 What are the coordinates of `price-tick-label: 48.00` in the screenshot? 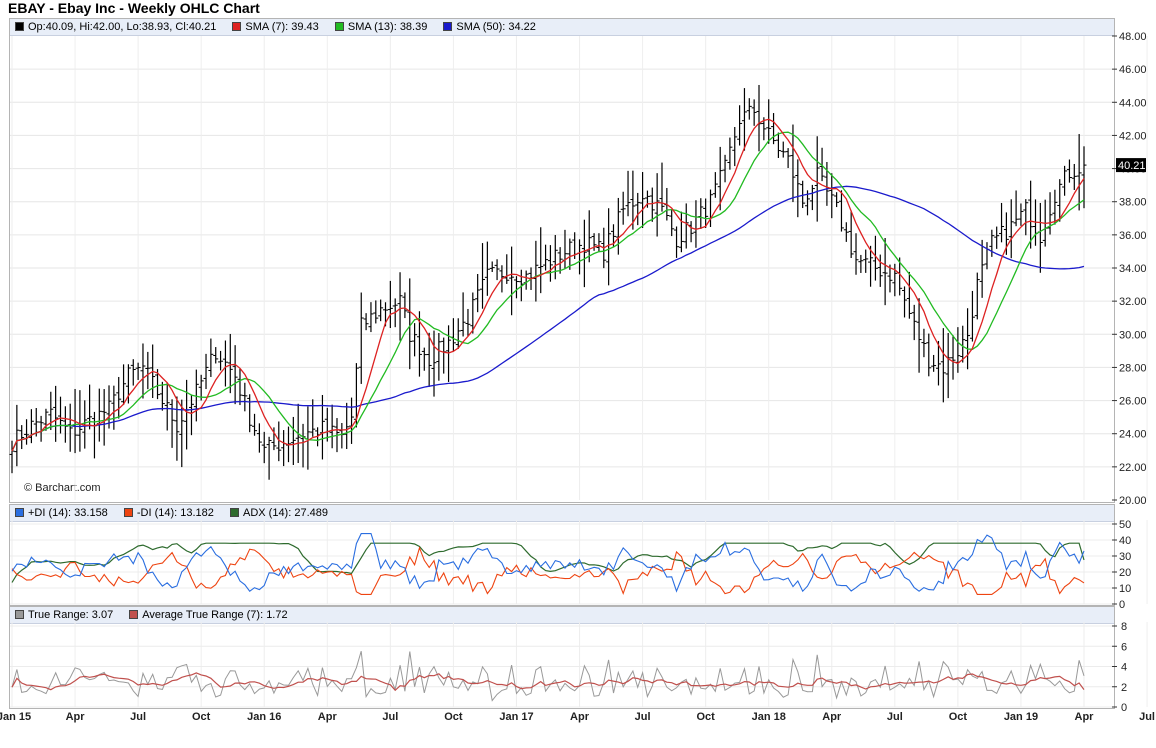 It's located at (1133, 37).